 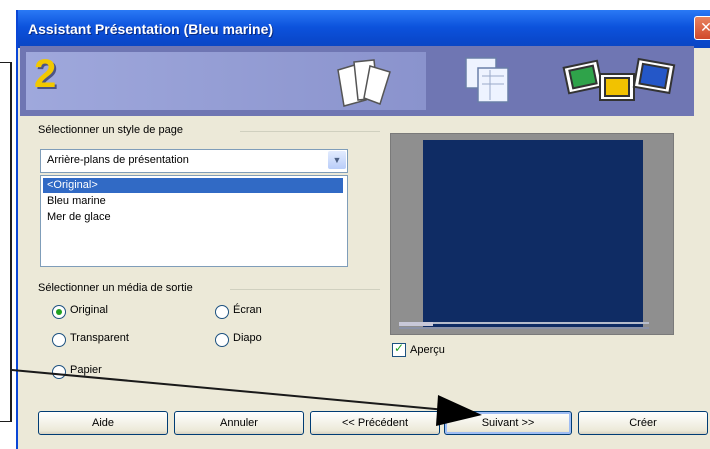 What do you see at coordinates (310, 131) in the screenshot?
I see `page-style-group-divider` at bounding box center [310, 131].